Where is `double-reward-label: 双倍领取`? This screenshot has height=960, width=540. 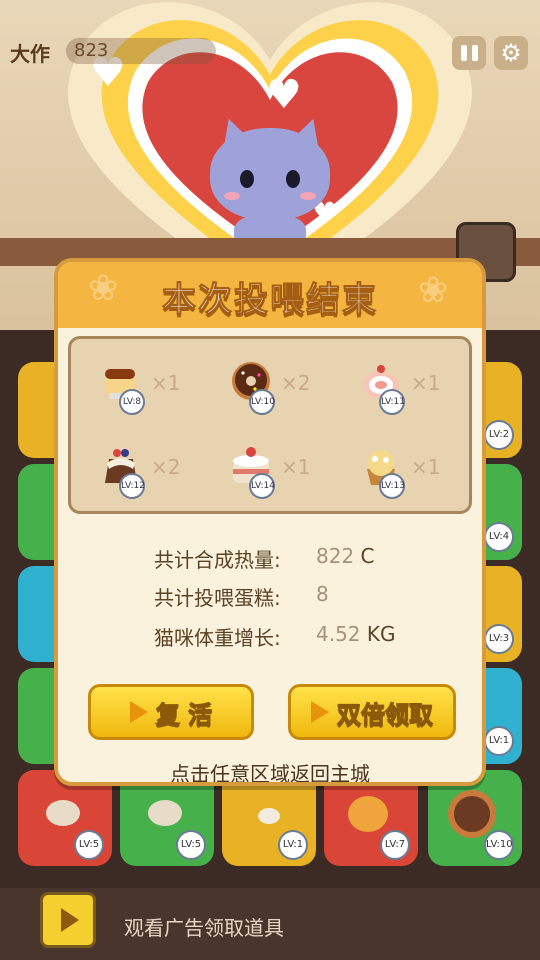 double-reward-label: 双倍领取 is located at coordinates (385, 714).